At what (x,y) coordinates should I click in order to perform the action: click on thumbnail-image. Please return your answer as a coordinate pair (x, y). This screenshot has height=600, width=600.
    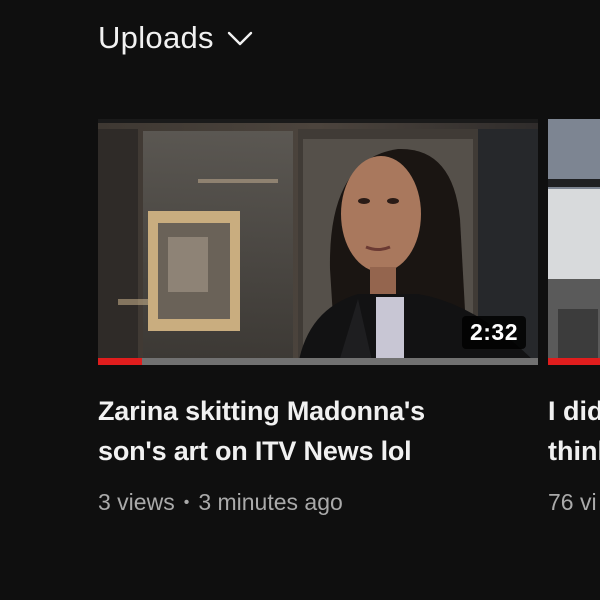
    Looking at the image, I should click on (574, 242).